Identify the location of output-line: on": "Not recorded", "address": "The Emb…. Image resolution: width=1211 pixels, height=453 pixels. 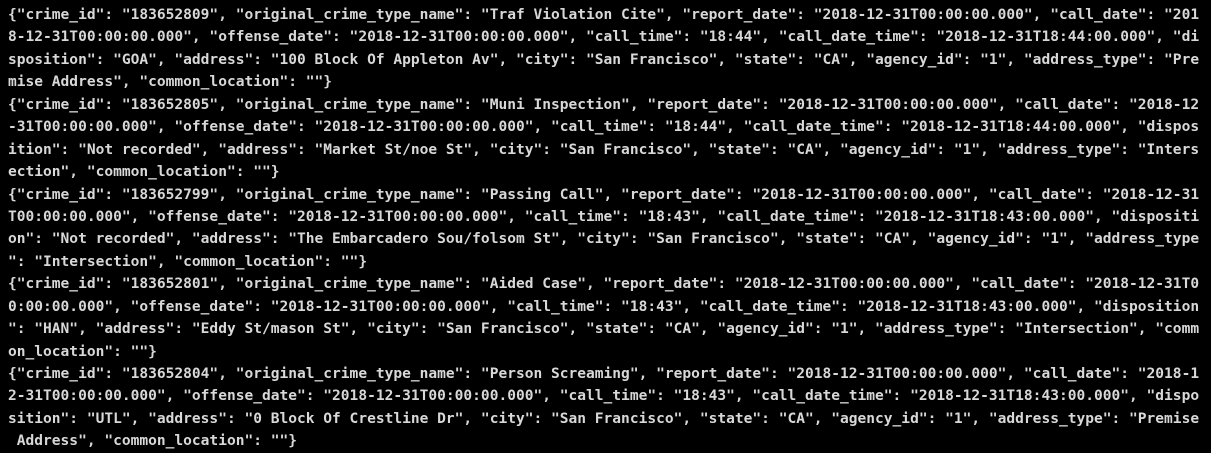
(604, 239).